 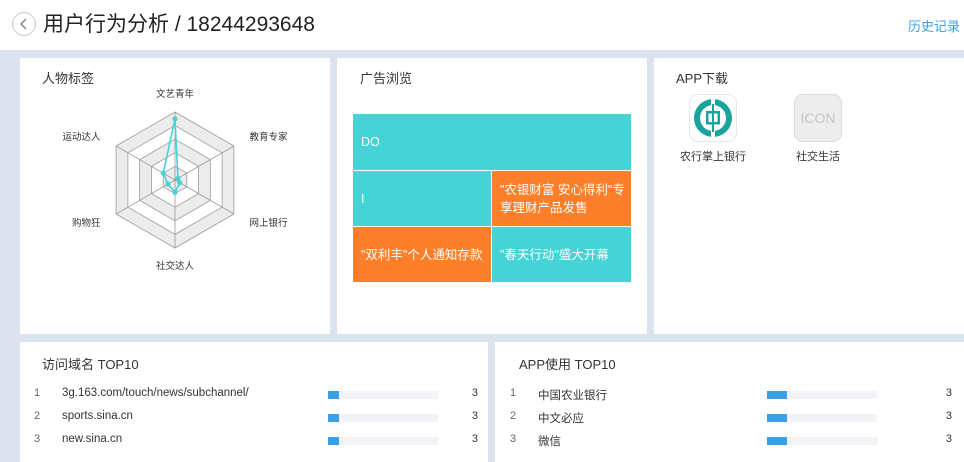 I want to click on list-item: 3 微信 3, so click(x=729, y=440).